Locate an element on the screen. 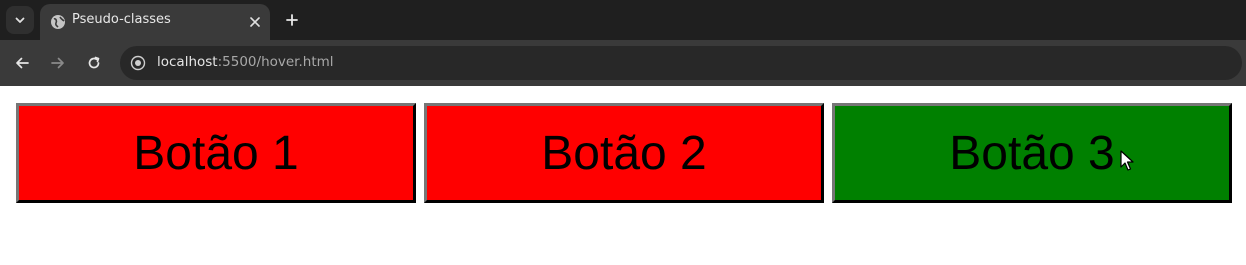 The image size is (1246, 265). browser-tab: Pseudo-classes is located at coordinates (155, 22).